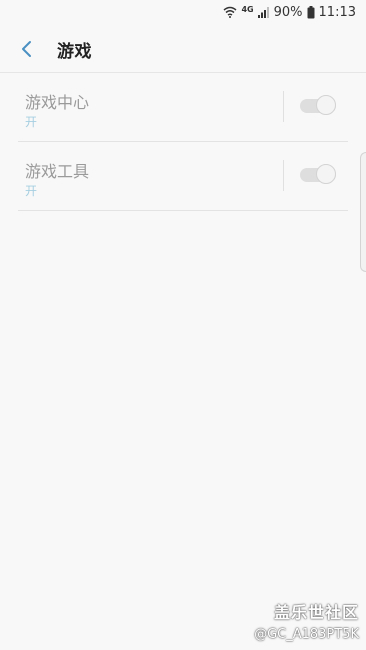 This screenshot has height=650, width=366. I want to click on status-icons: 4G 90% 11:13, so click(289, 12).